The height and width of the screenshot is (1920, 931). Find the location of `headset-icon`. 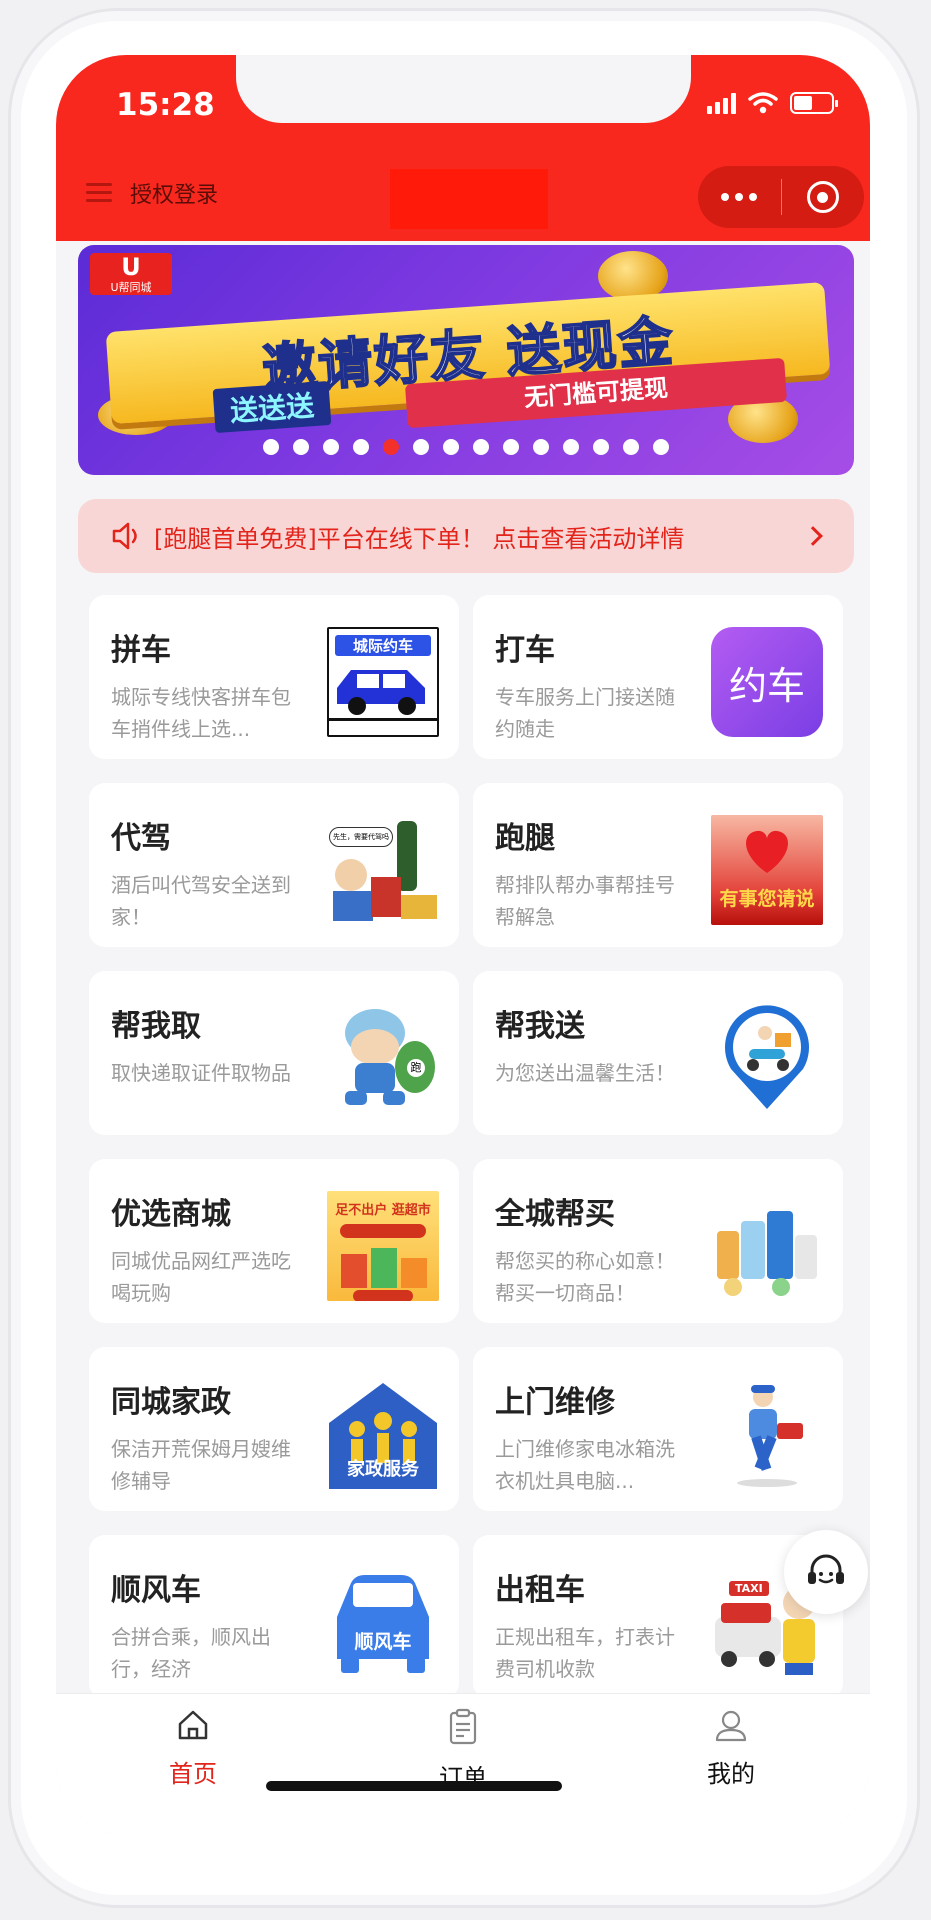

headset-icon is located at coordinates (826, 1569).